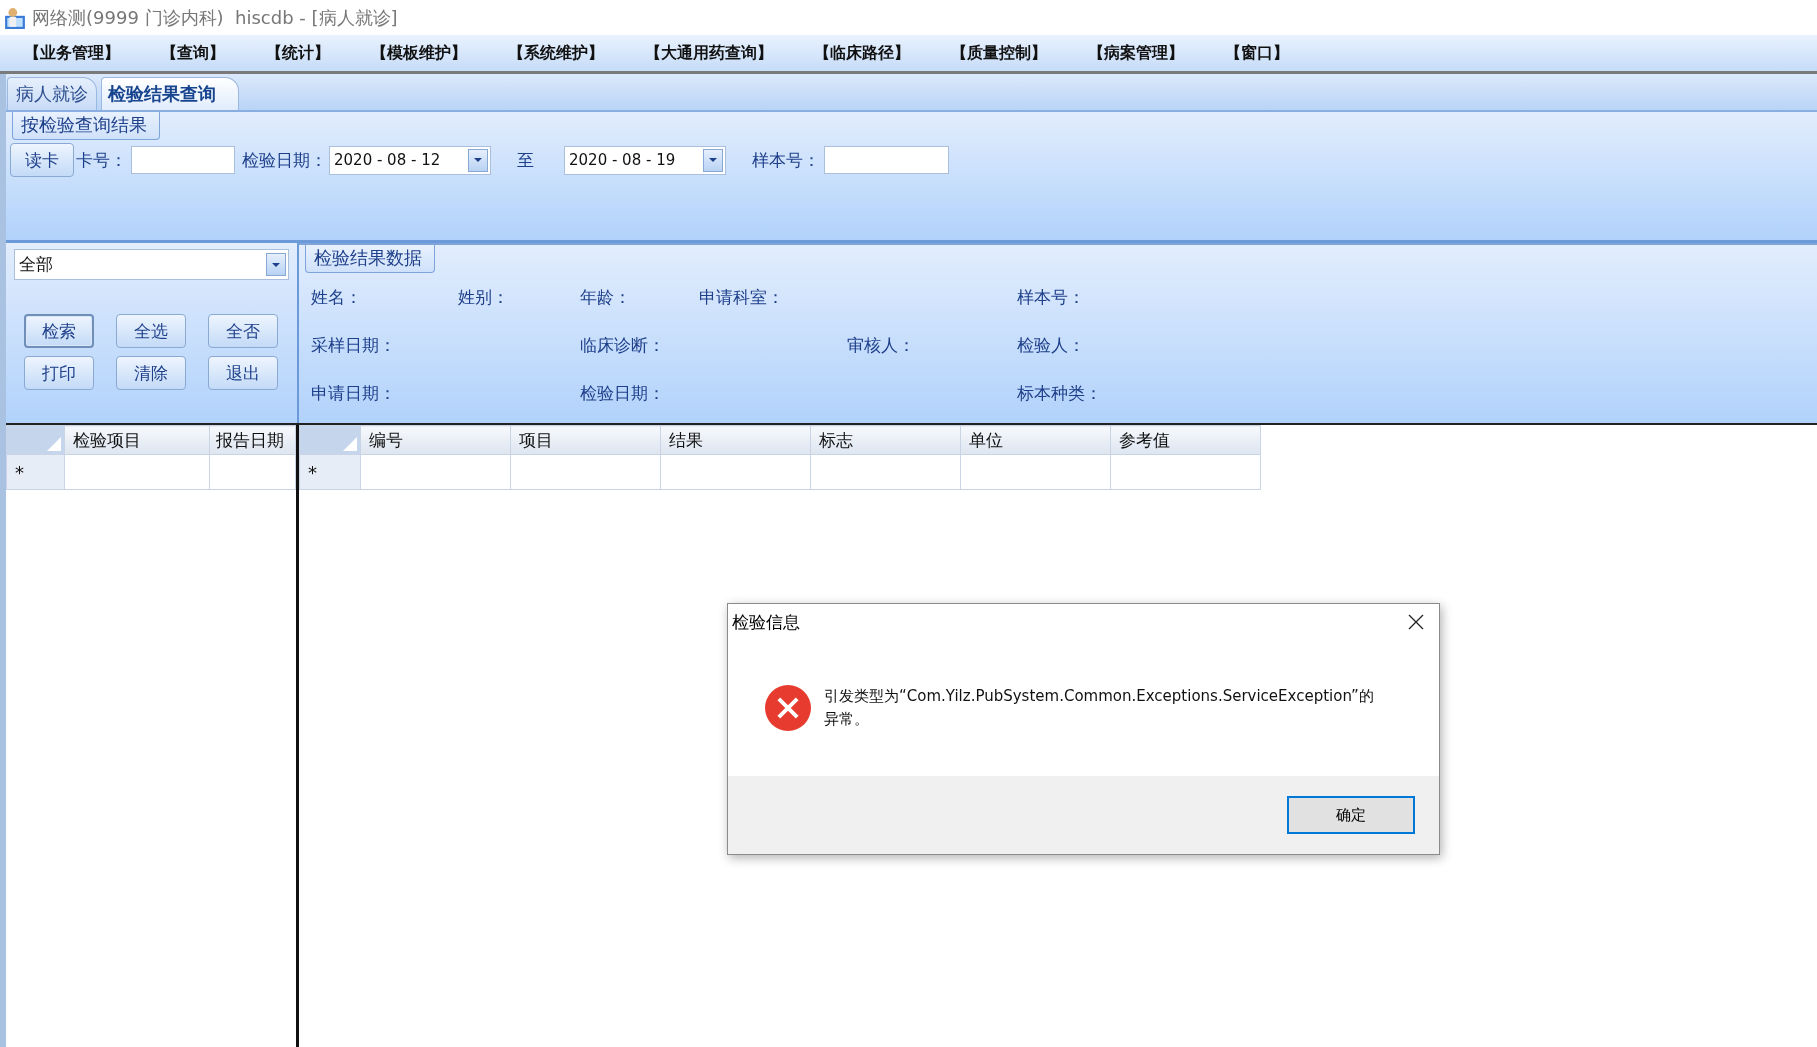  What do you see at coordinates (623, 345) in the screenshot?
I see `field-label: 临床诊断：` at bounding box center [623, 345].